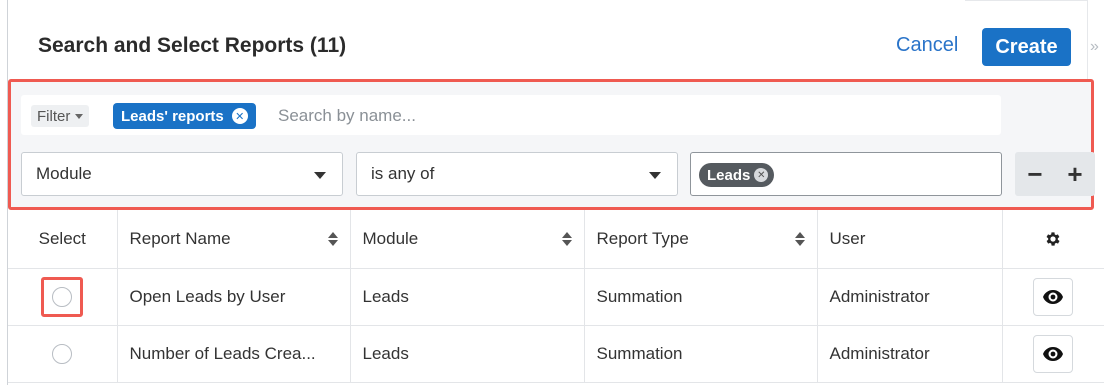 The height and width of the screenshot is (385, 1104). Describe the element at coordinates (239, 116) in the screenshot. I see `remove-filter-icon: ✕` at that location.